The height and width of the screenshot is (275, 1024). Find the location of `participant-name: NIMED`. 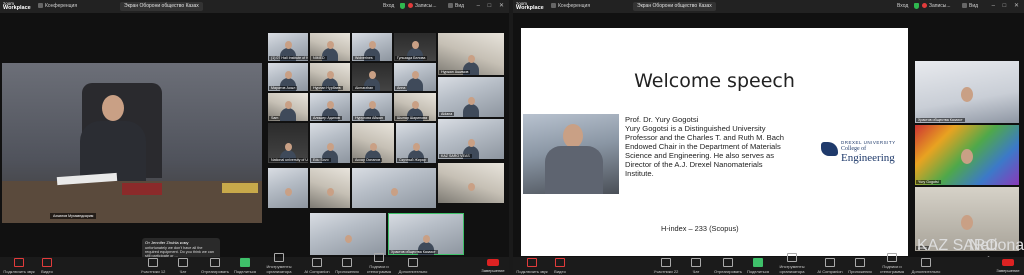

participant-name: NIMED is located at coordinates (319, 58).